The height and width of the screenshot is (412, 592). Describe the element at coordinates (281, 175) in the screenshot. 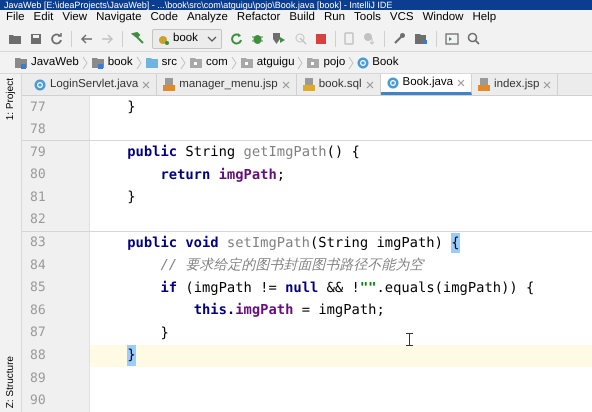

I see `code-token: ;` at that location.